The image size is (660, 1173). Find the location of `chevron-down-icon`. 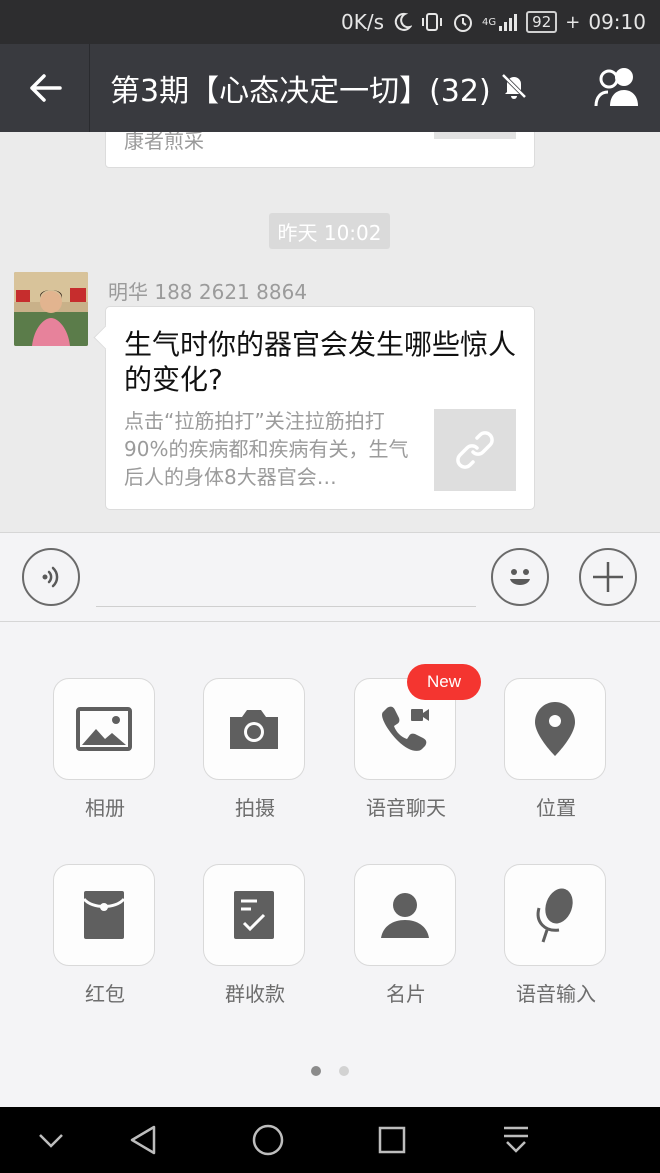

chevron-down-icon is located at coordinates (51, 1141).